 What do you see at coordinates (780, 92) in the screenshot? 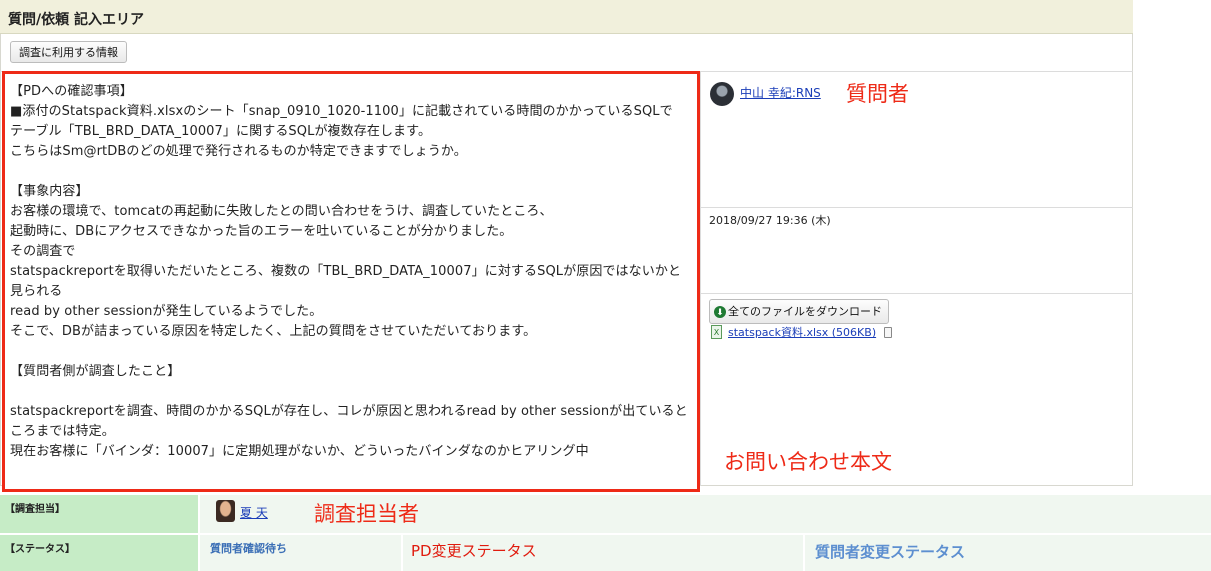
I see `asker-name-link: 中山 幸紀:RNS` at bounding box center [780, 92].